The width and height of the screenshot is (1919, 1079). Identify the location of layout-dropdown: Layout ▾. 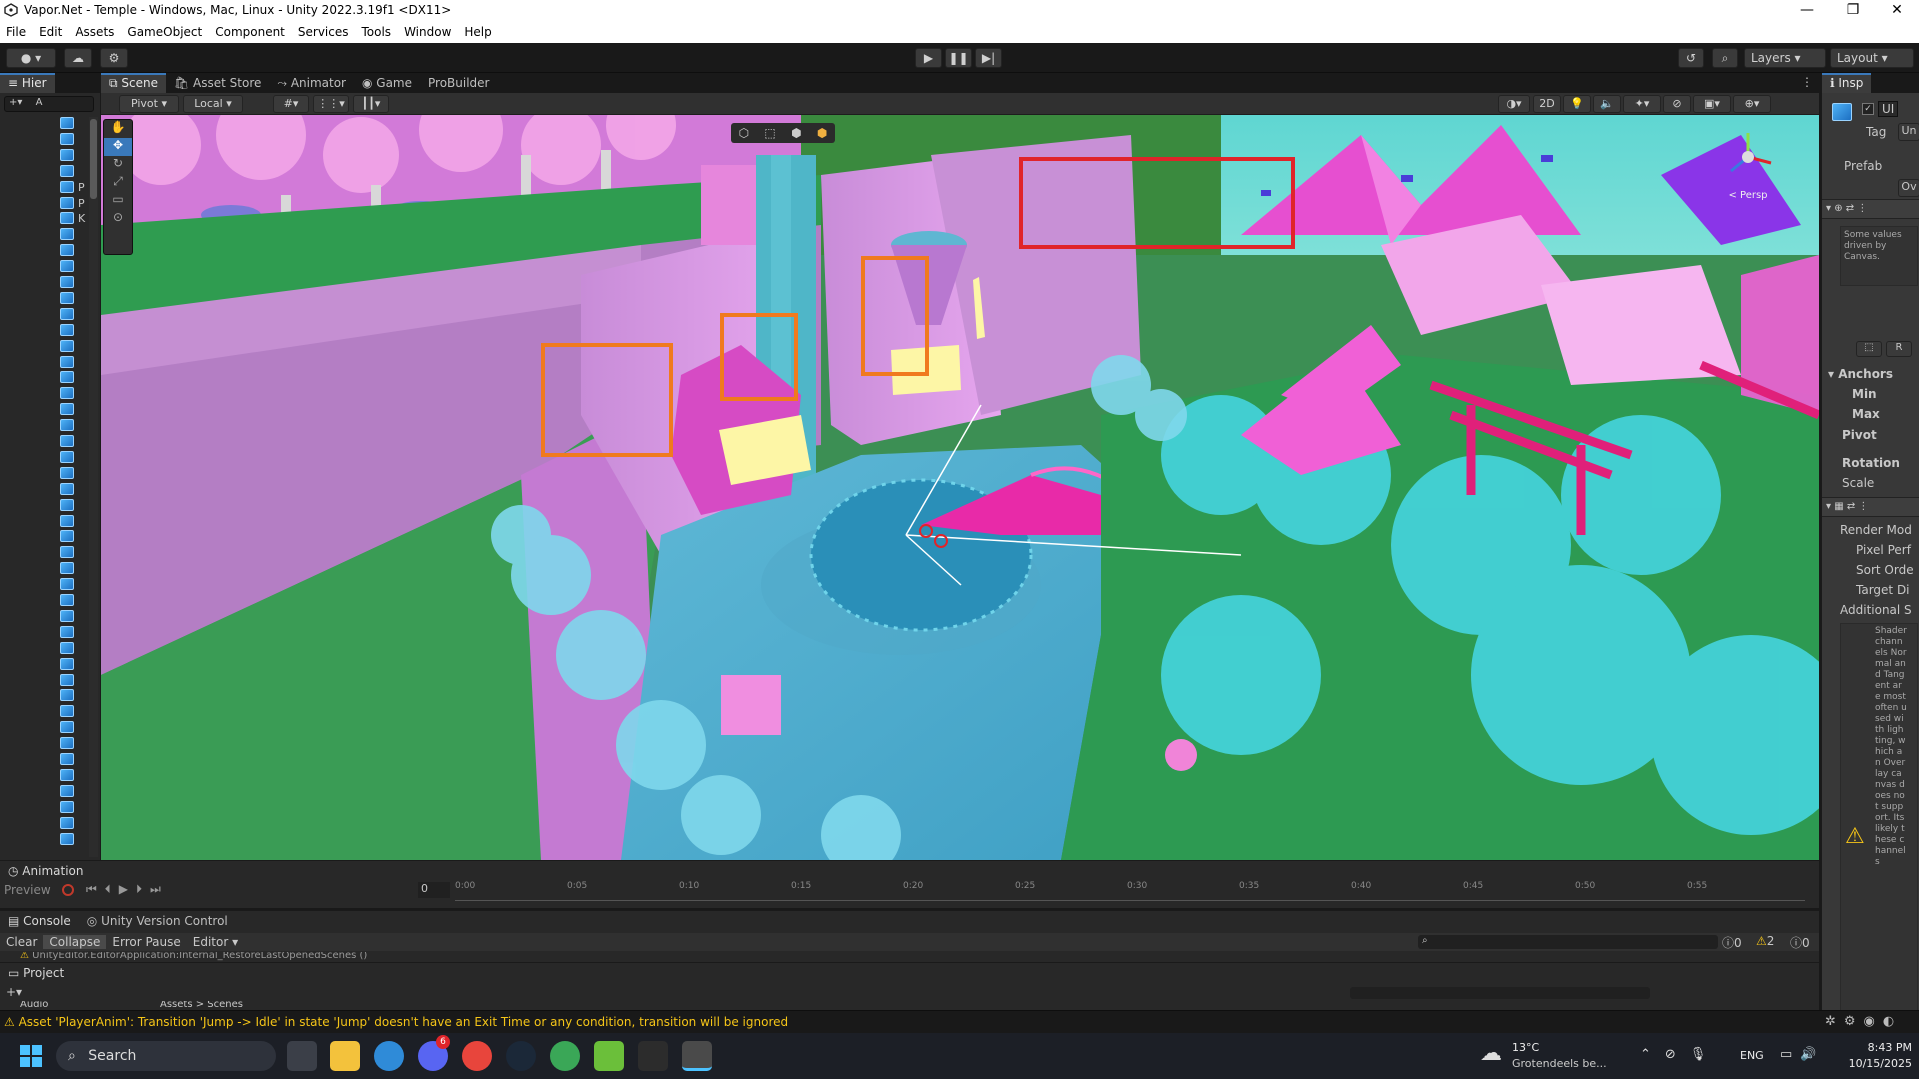
(1872, 58).